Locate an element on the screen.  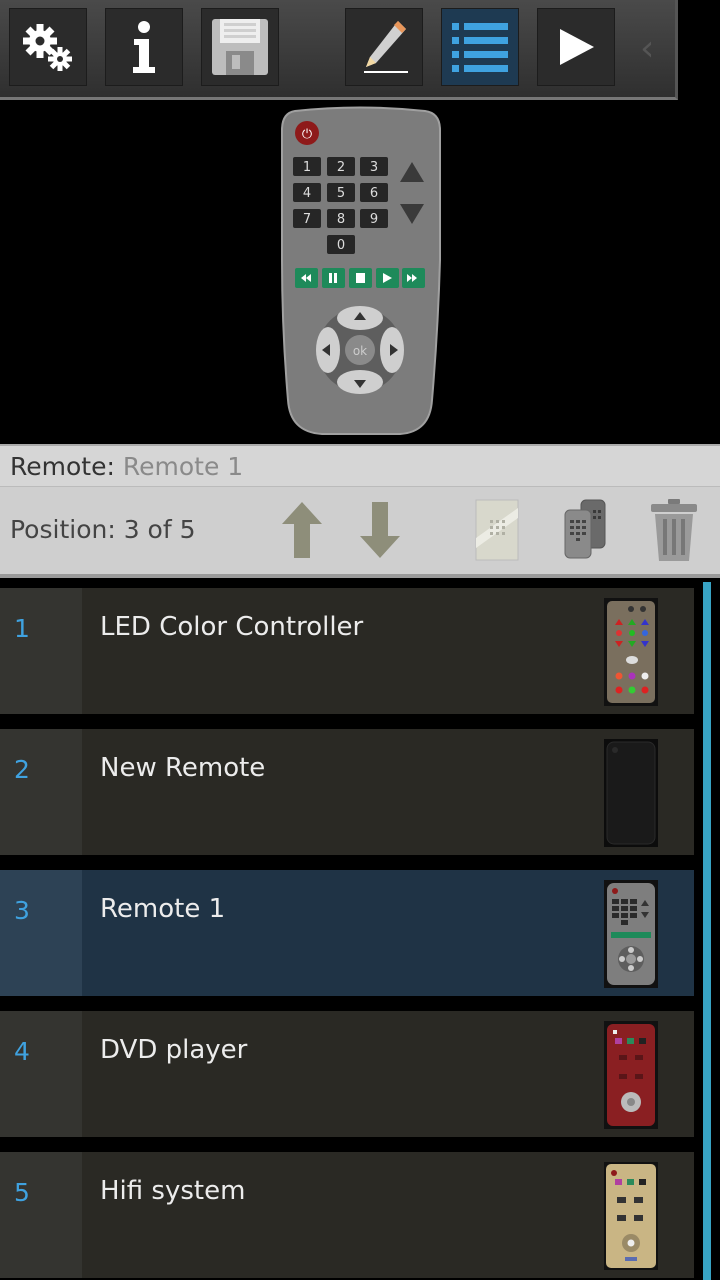
remote-label: Remote: is located at coordinates (62, 466).